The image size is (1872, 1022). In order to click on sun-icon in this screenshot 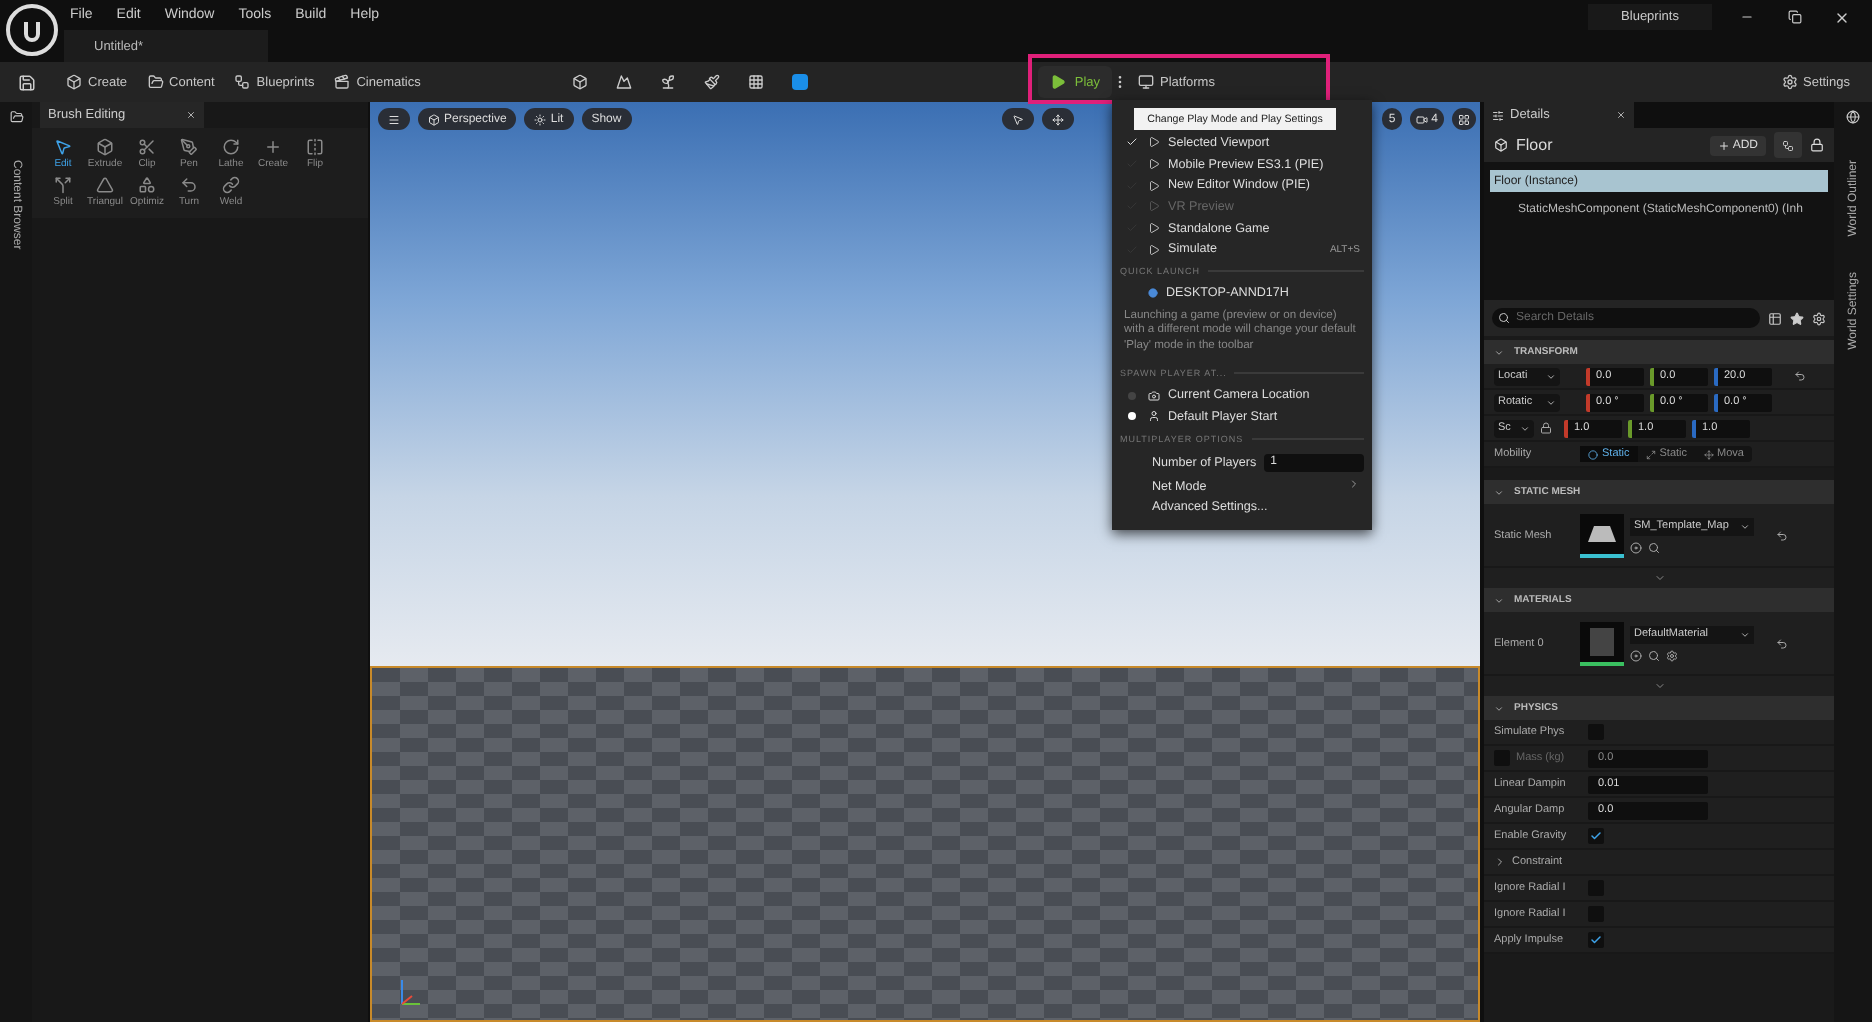, I will do `click(540, 119)`.